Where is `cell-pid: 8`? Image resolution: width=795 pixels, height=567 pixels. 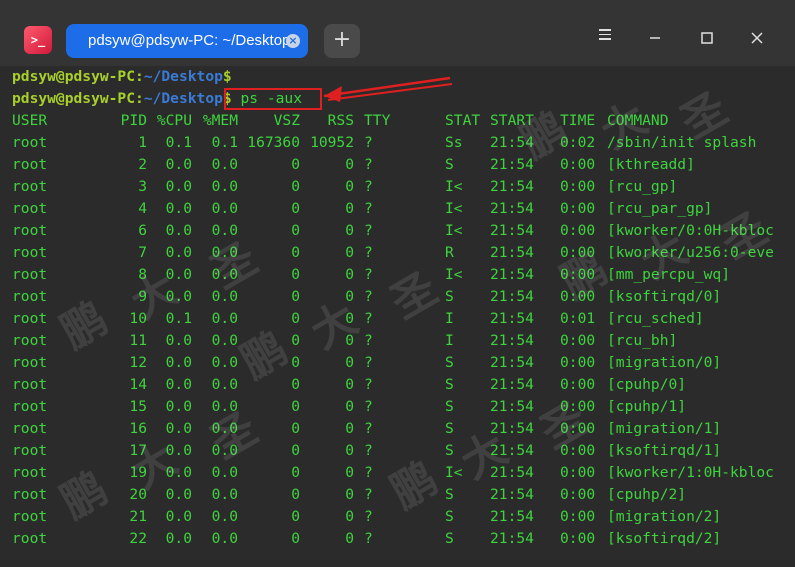 cell-pid: 8 is located at coordinates (142, 274).